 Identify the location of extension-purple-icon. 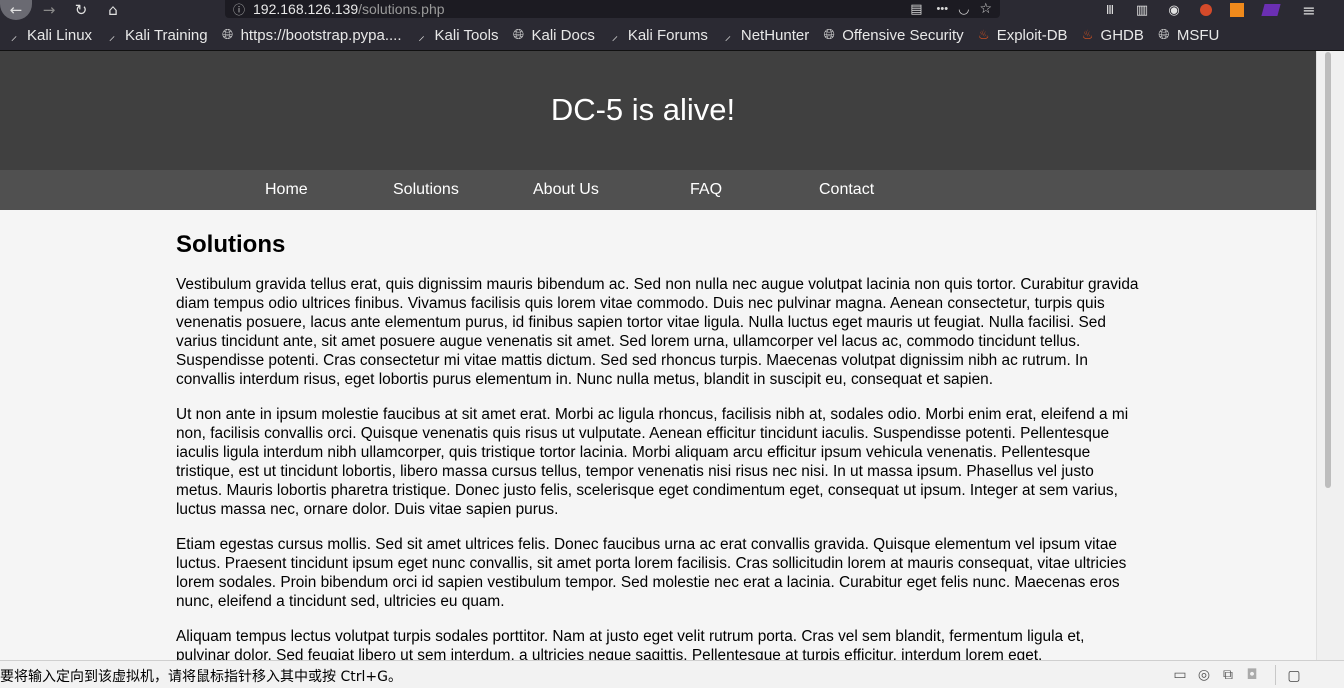
(1271, 10).